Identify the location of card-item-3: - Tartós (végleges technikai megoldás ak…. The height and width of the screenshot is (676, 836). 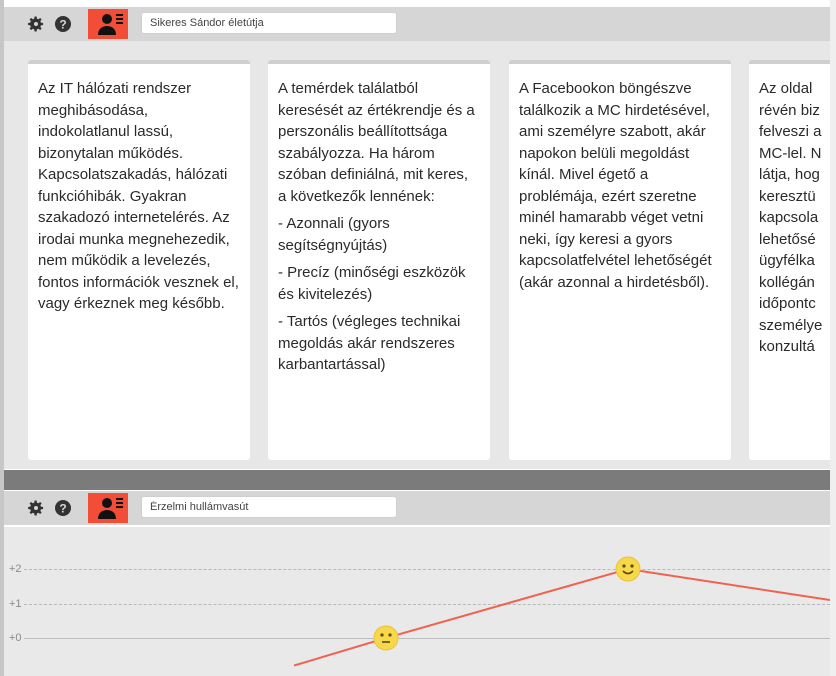
(371, 343).